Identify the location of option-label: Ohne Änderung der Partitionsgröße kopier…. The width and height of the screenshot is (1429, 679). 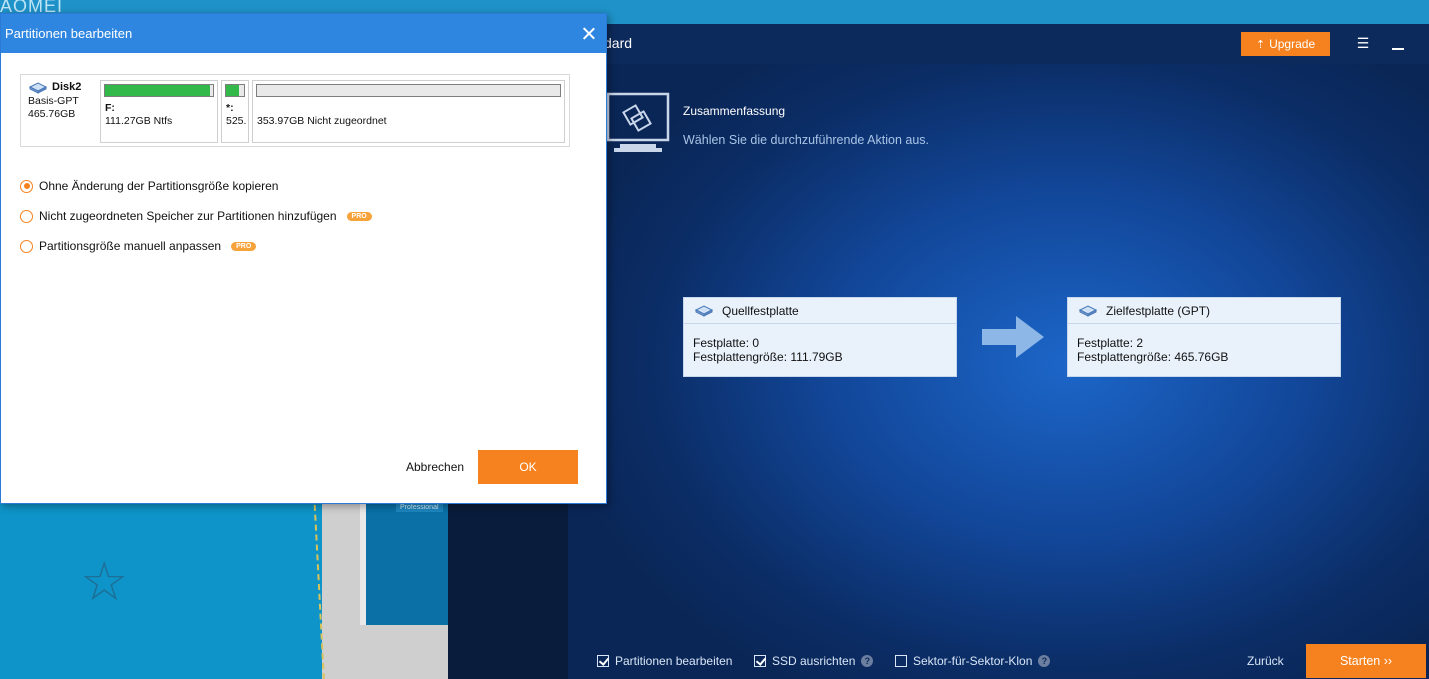
(159, 186).